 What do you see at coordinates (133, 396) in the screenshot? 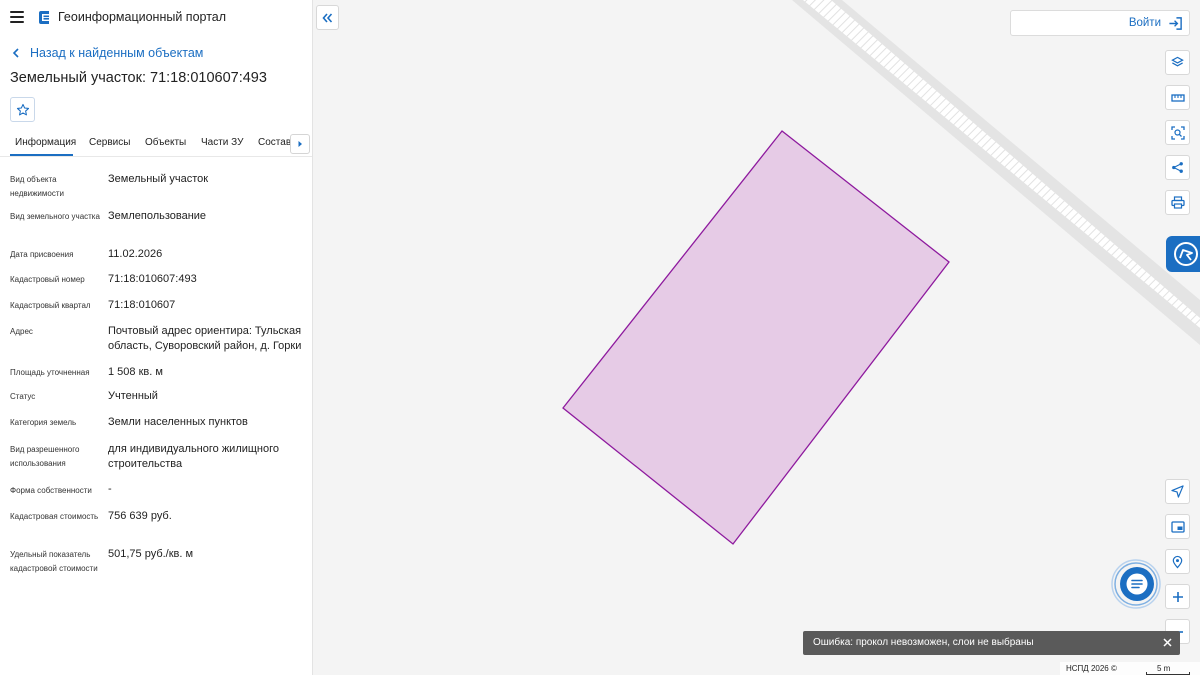
I see `property-value: Учтенный` at bounding box center [133, 396].